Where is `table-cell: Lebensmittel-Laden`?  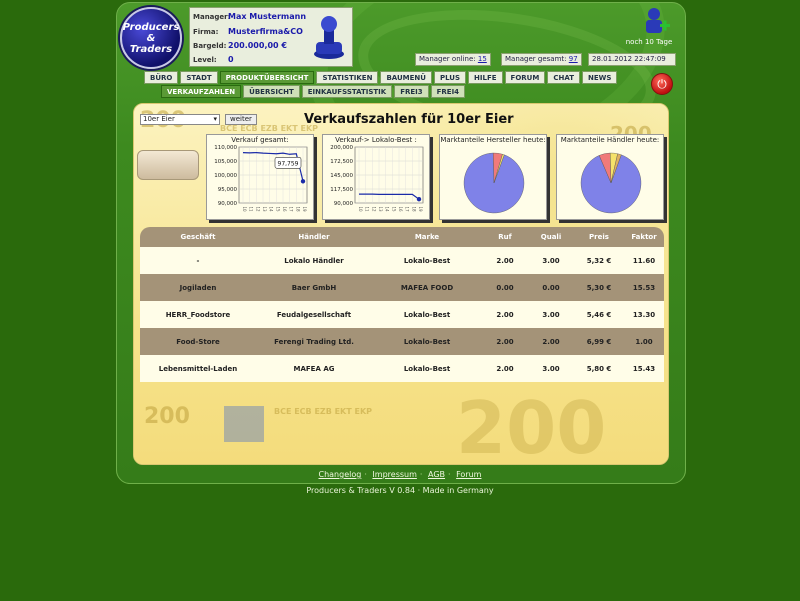
table-cell: Lebensmittel-Laden is located at coordinates (198, 368).